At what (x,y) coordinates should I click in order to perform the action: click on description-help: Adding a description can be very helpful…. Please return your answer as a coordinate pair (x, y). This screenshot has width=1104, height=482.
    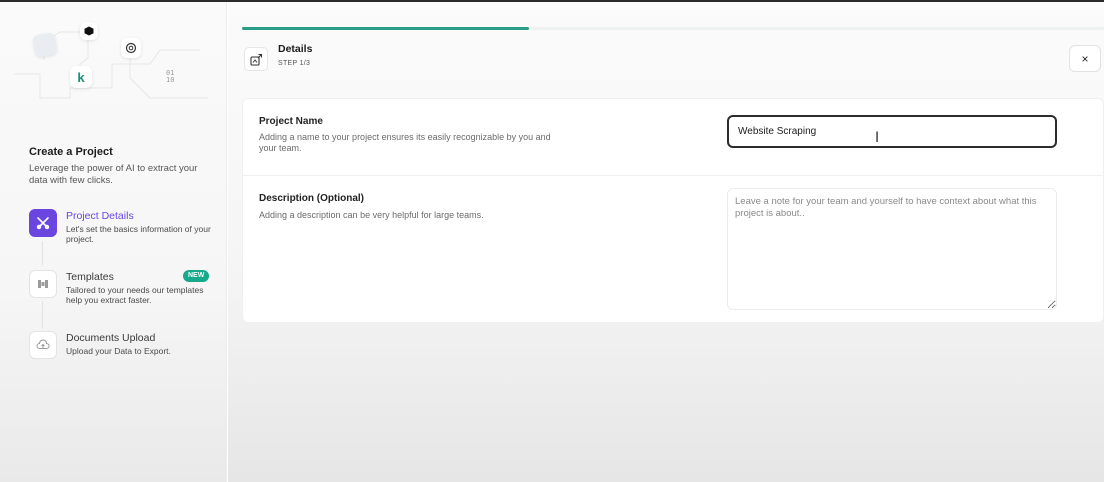
    Looking at the image, I should click on (371, 215).